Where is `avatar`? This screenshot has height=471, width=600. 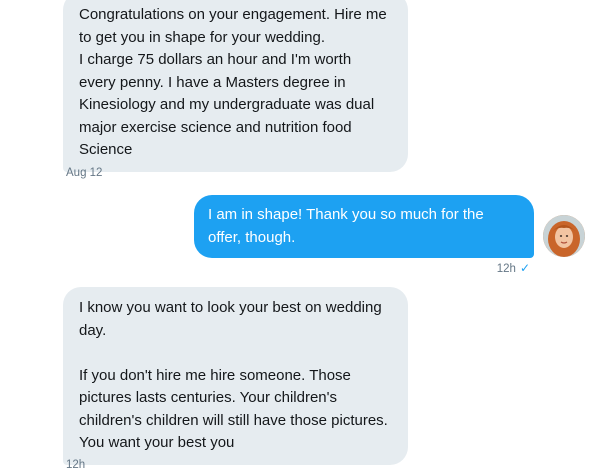
avatar is located at coordinates (564, 236).